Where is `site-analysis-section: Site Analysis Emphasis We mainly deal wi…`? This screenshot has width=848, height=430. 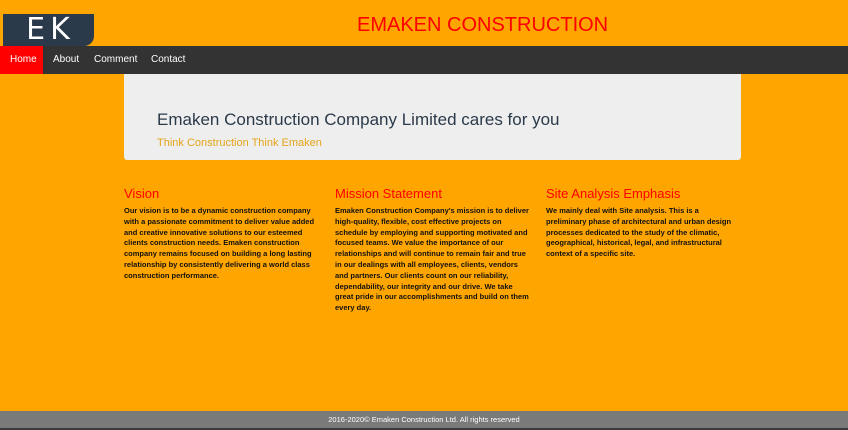
site-analysis-section: Site Analysis Emphasis We mainly deal wi… is located at coordinates (642, 223).